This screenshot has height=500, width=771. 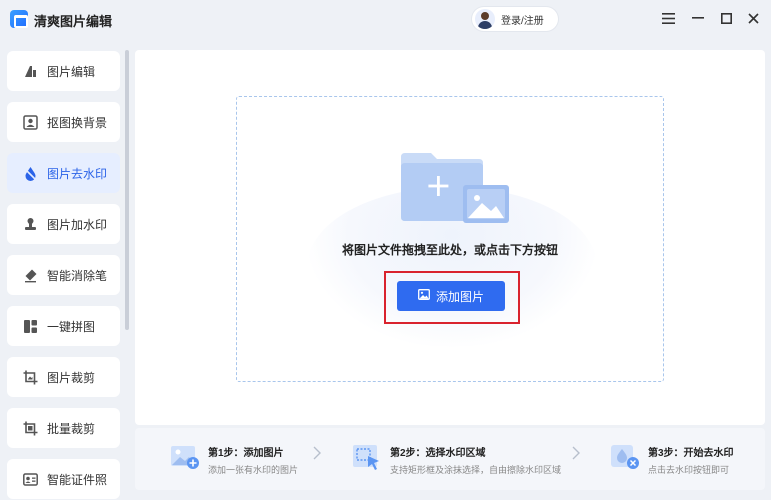 What do you see at coordinates (77, 479) in the screenshot?
I see `sidebar-item-label: 智能证件照` at bounding box center [77, 479].